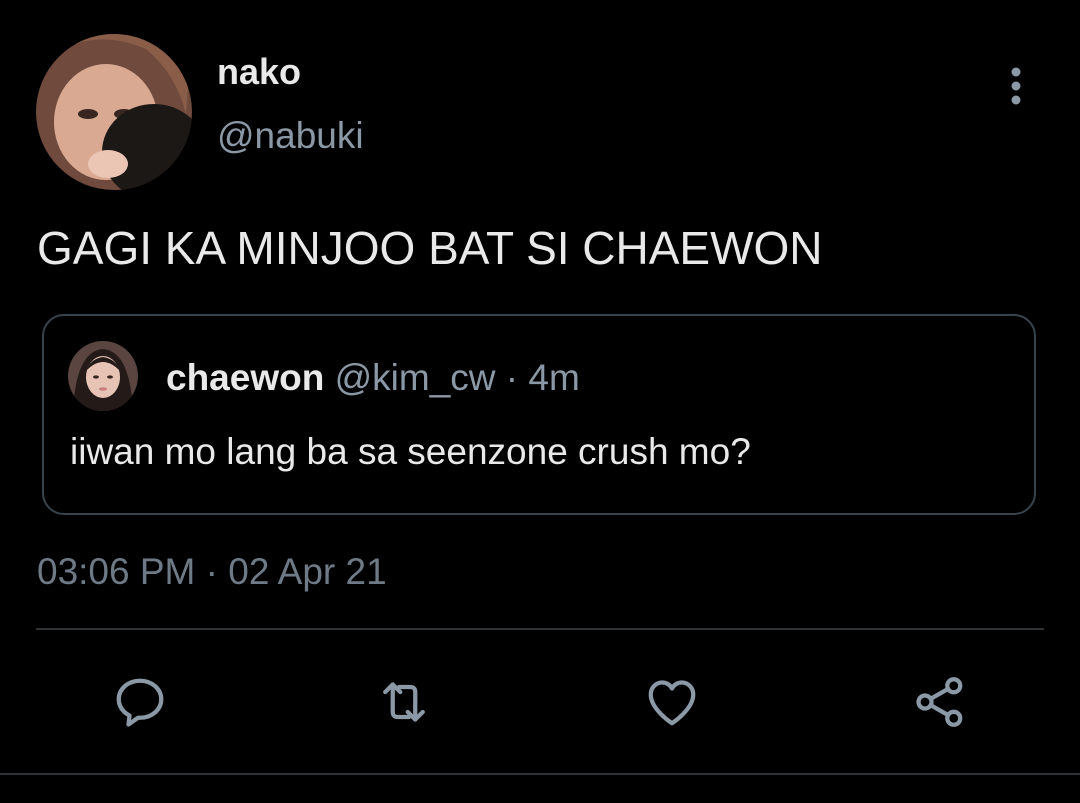  I want to click on quoted-profile-photo, so click(103, 376).